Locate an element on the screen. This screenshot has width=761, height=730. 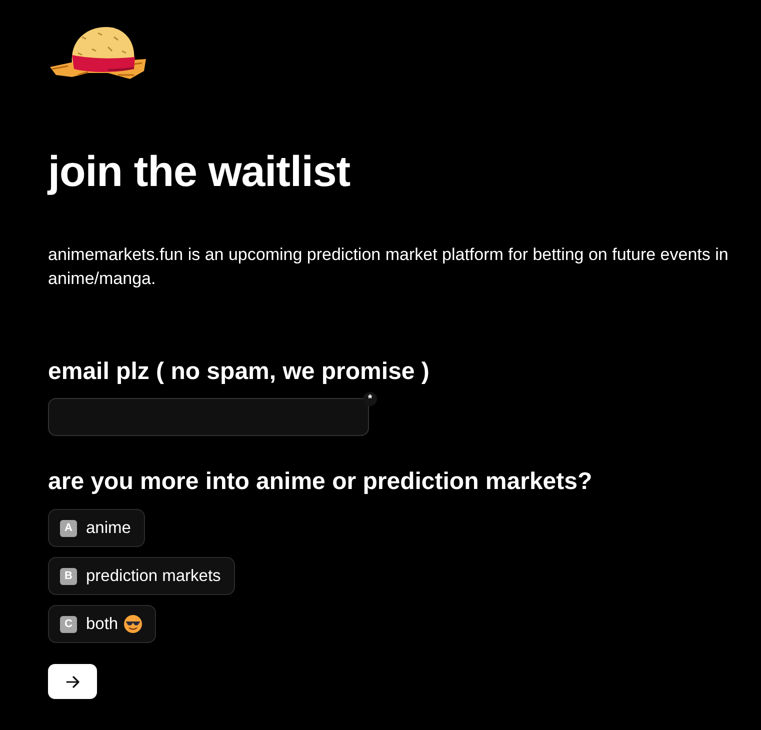
page-title: join the waitlist is located at coordinates (200, 172).